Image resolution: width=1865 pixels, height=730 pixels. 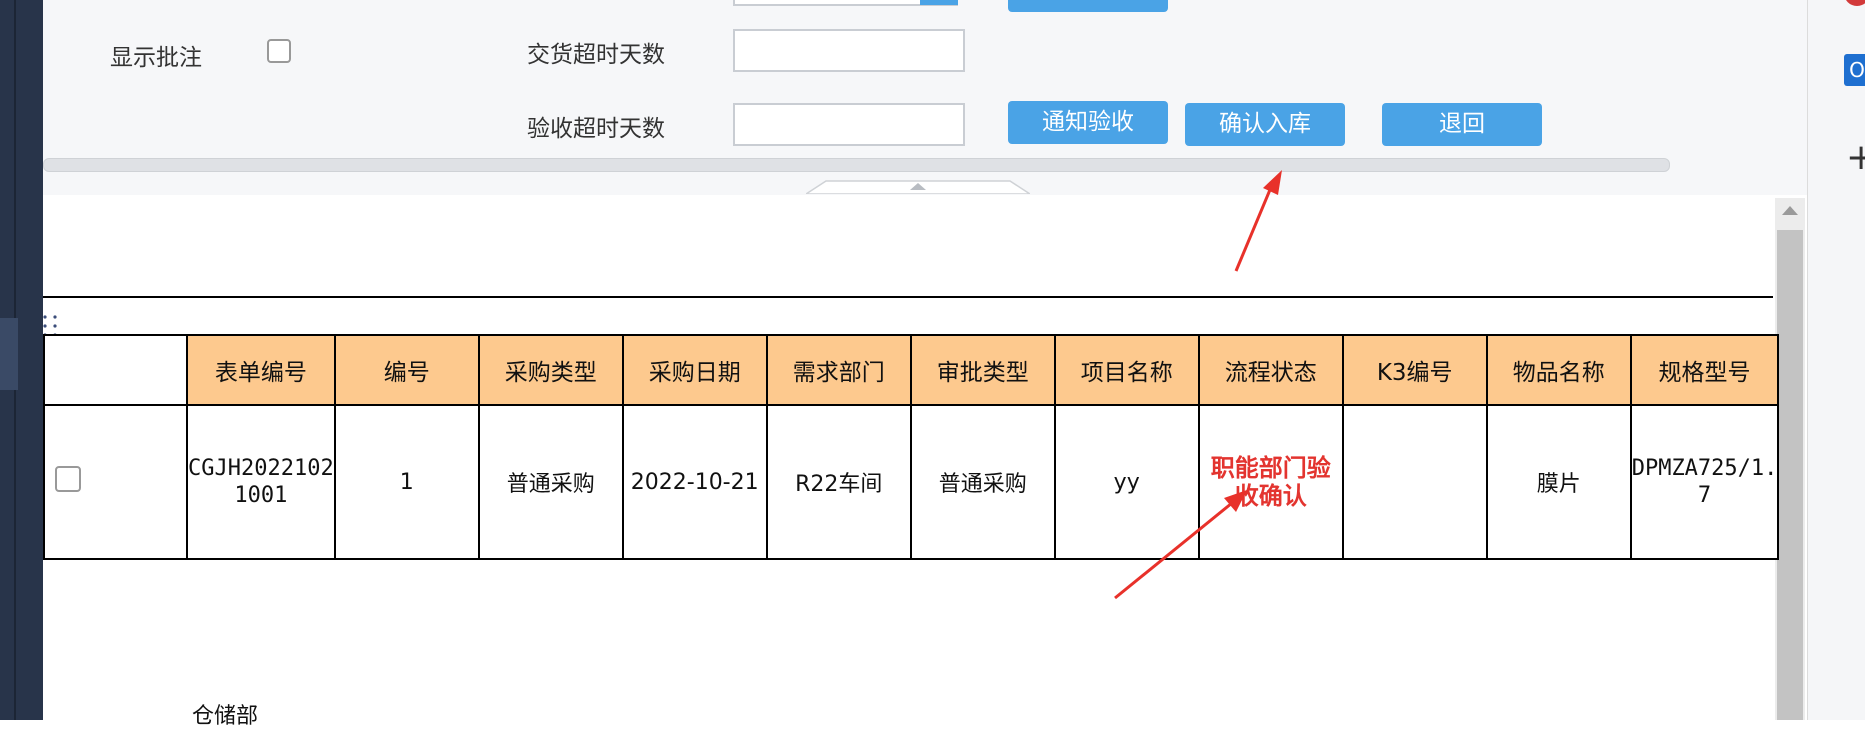 What do you see at coordinates (1088, 122) in the screenshot?
I see `notify-acceptance-button: 通知验收` at bounding box center [1088, 122].